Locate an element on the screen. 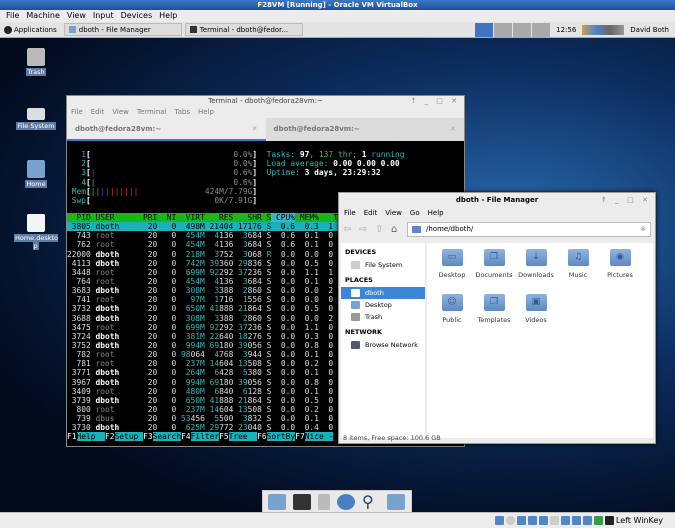 The width and height of the screenshot is (675, 528). hard-disk-icon is located at coordinates (499, 520).